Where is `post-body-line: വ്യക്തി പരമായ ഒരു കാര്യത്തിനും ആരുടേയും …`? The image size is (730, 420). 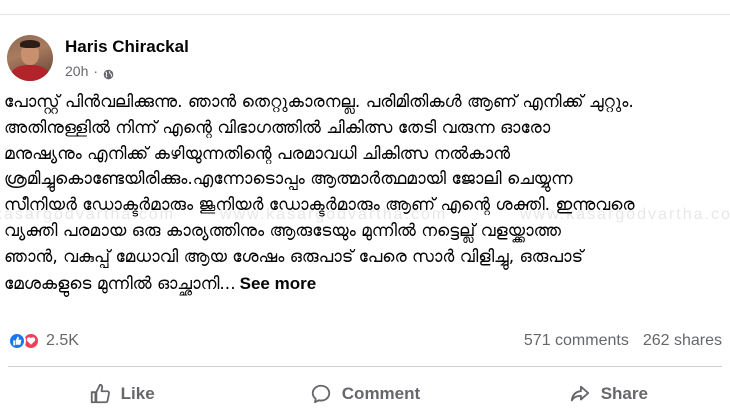
post-body-line: വ്യക്തി പരമായ ഒരു കാര്യത്തിനും ആരുടേയും … is located at coordinates (282, 230).